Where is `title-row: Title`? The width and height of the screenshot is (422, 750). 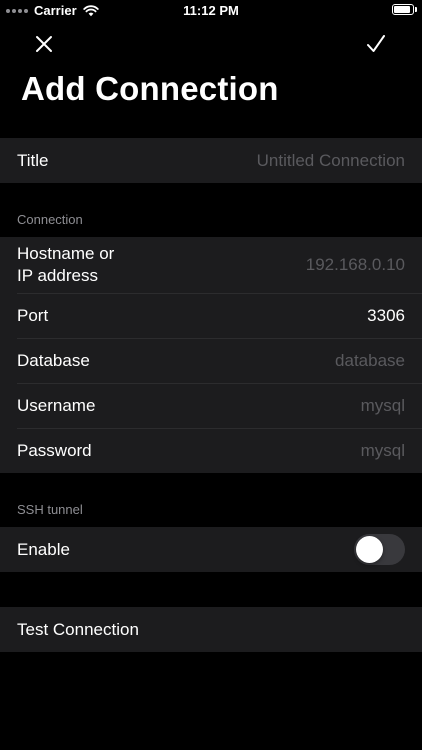 title-row: Title is located at coordinates (211, 160).